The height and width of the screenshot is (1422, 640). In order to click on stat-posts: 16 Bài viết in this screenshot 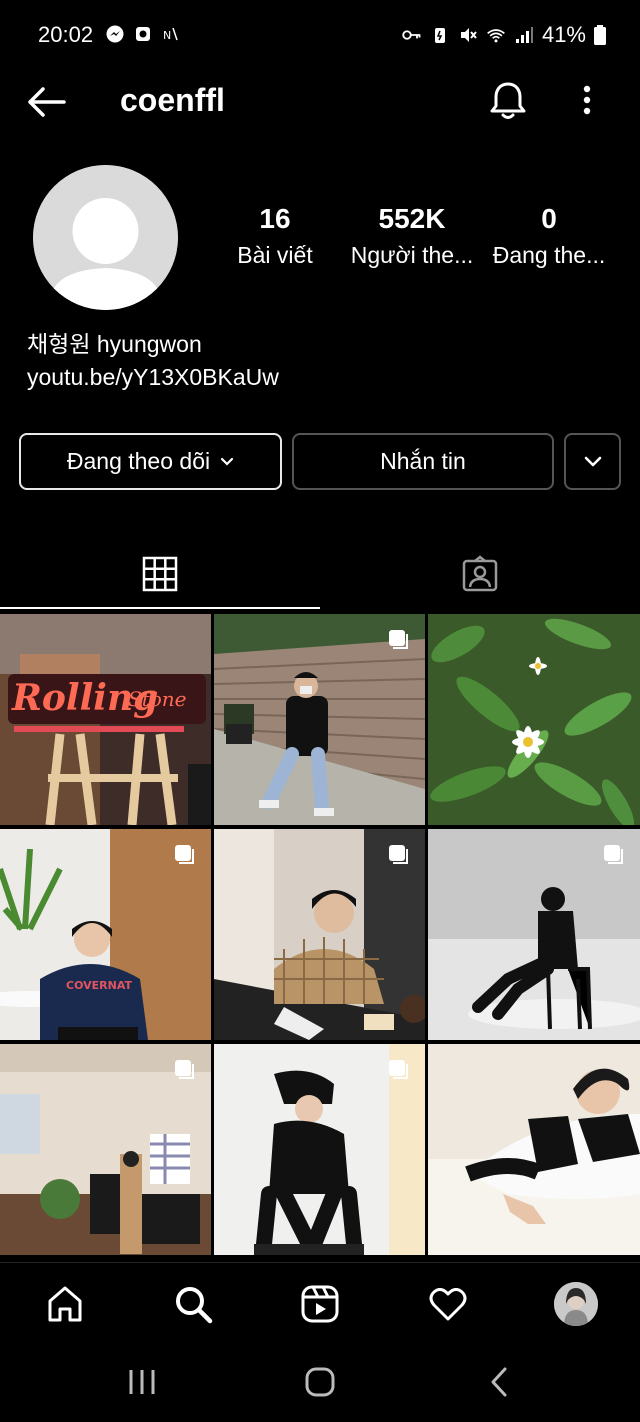, I will do `click(275, 234)`.